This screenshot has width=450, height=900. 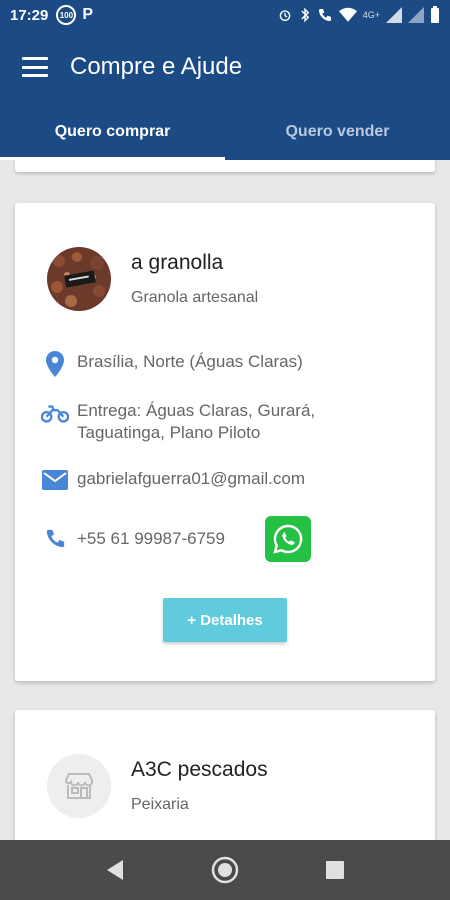 I want to click on email-row: gabrielafguerra01@gmail.com, so click(x=173, y=479).